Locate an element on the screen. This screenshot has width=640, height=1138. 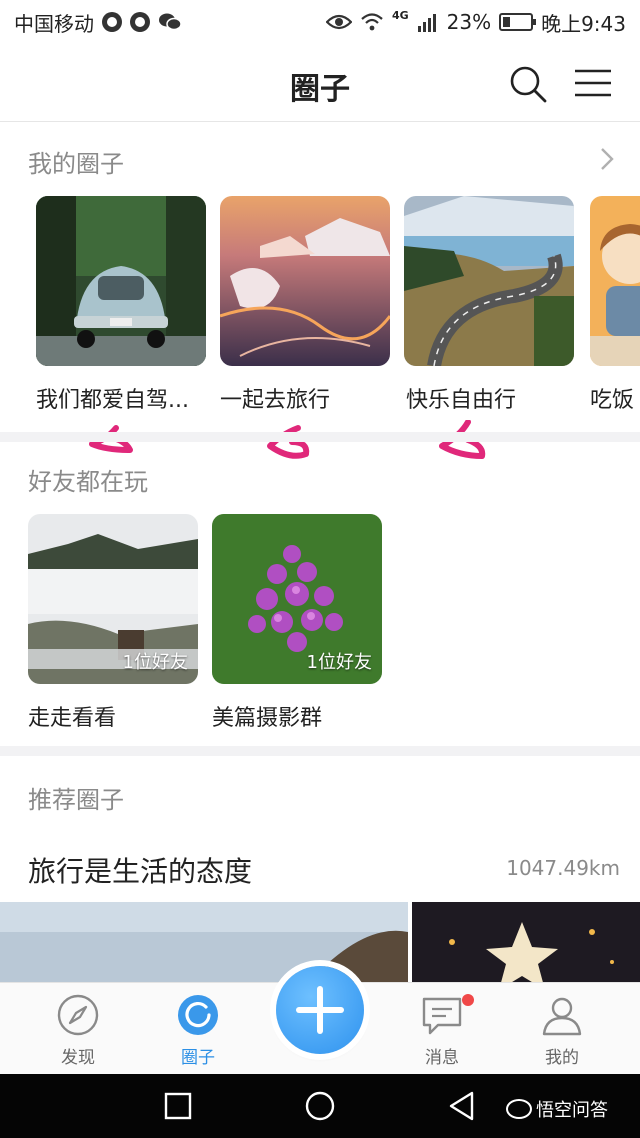
my-circles-title: 我的圈子 is located at coordinates (76, 164).